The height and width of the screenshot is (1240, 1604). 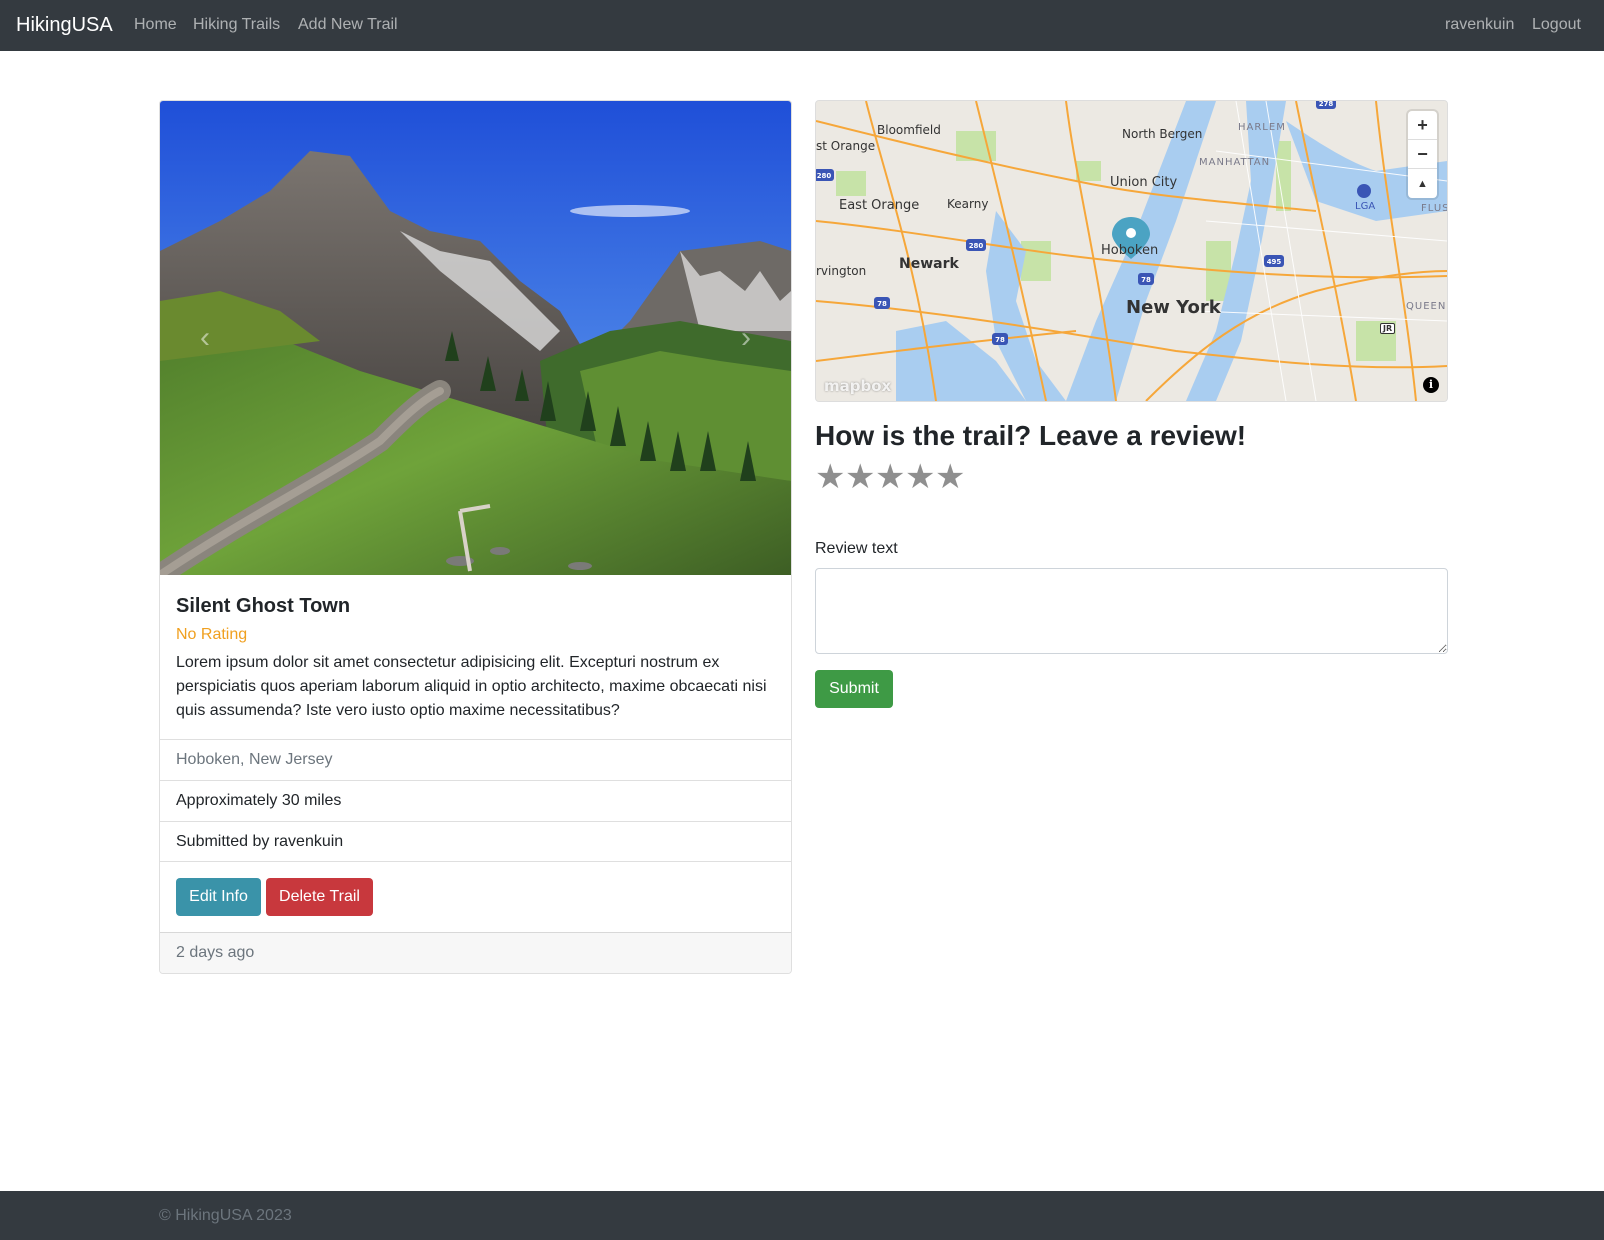 I want to click on map-label-flus: FLUS, so click(x=1434, y=208).